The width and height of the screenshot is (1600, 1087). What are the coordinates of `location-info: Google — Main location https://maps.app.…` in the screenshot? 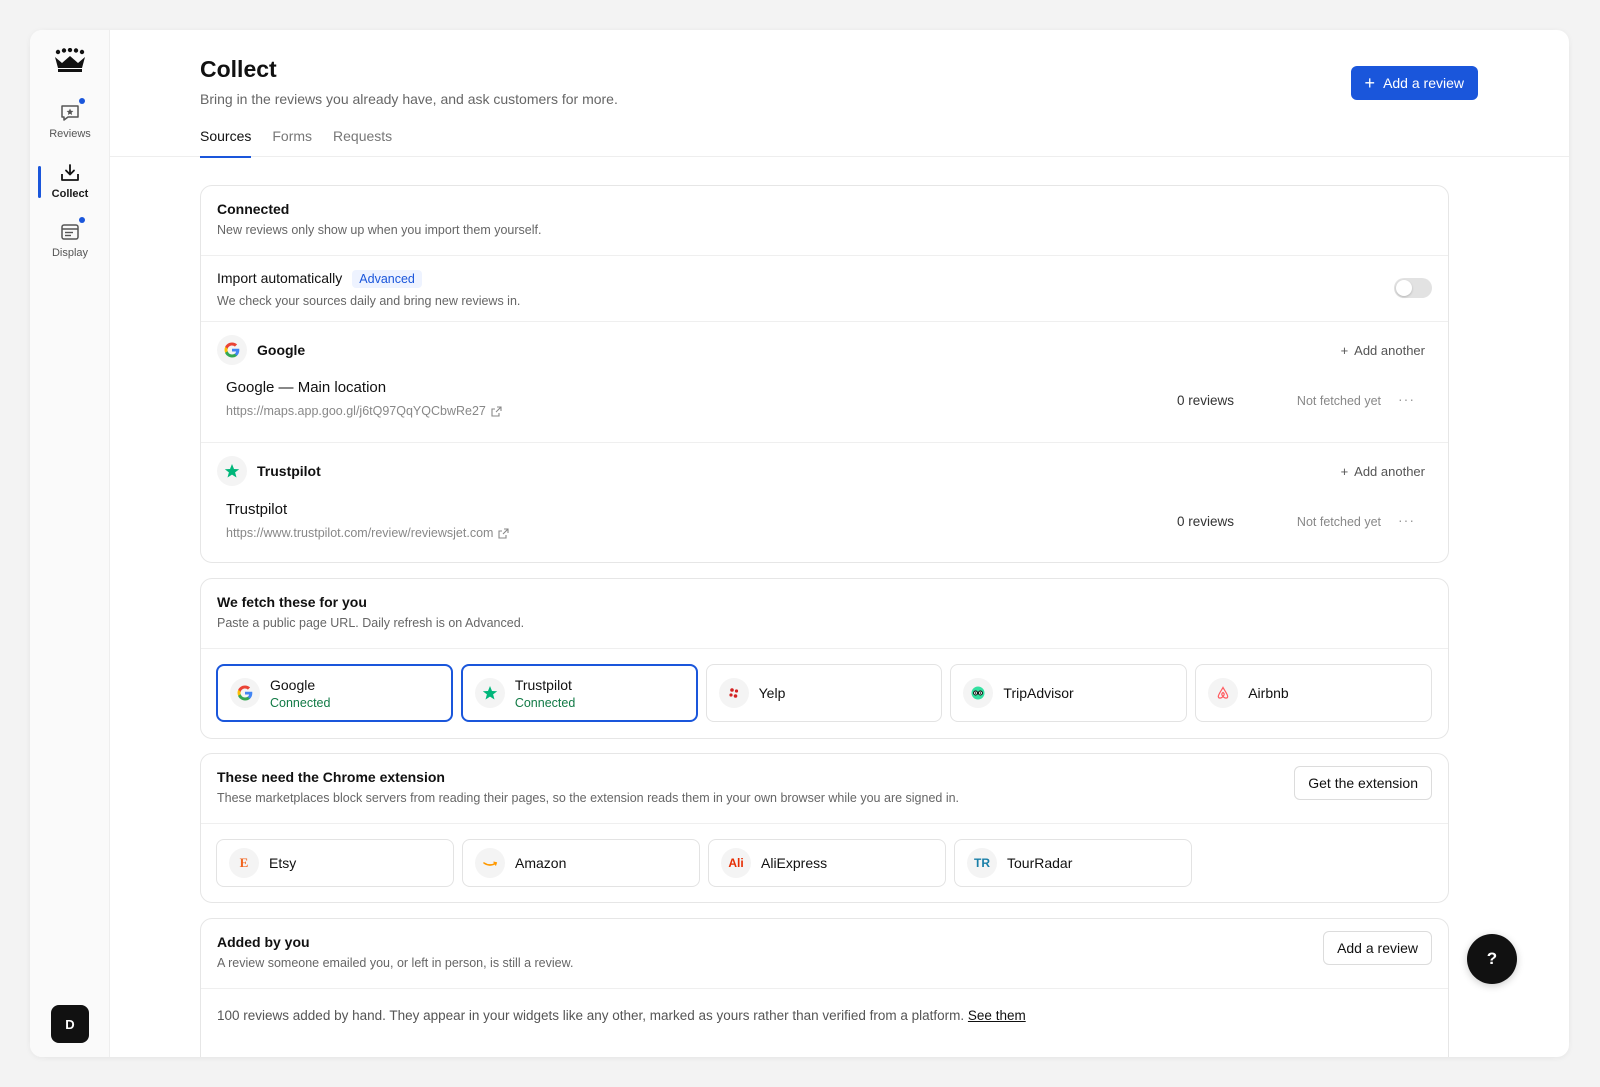 It's located at (364, 398).